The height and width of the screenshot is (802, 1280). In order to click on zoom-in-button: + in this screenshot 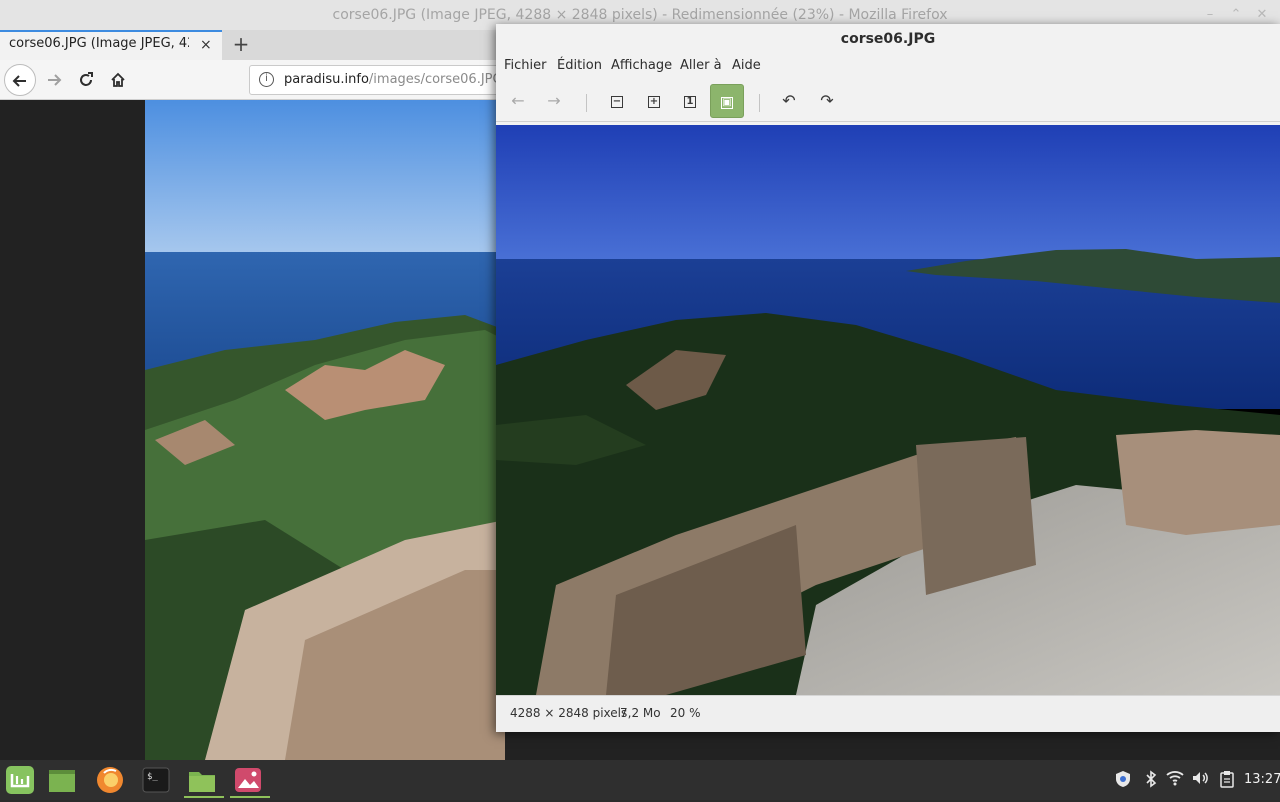, I will do `click(654, 101)`.